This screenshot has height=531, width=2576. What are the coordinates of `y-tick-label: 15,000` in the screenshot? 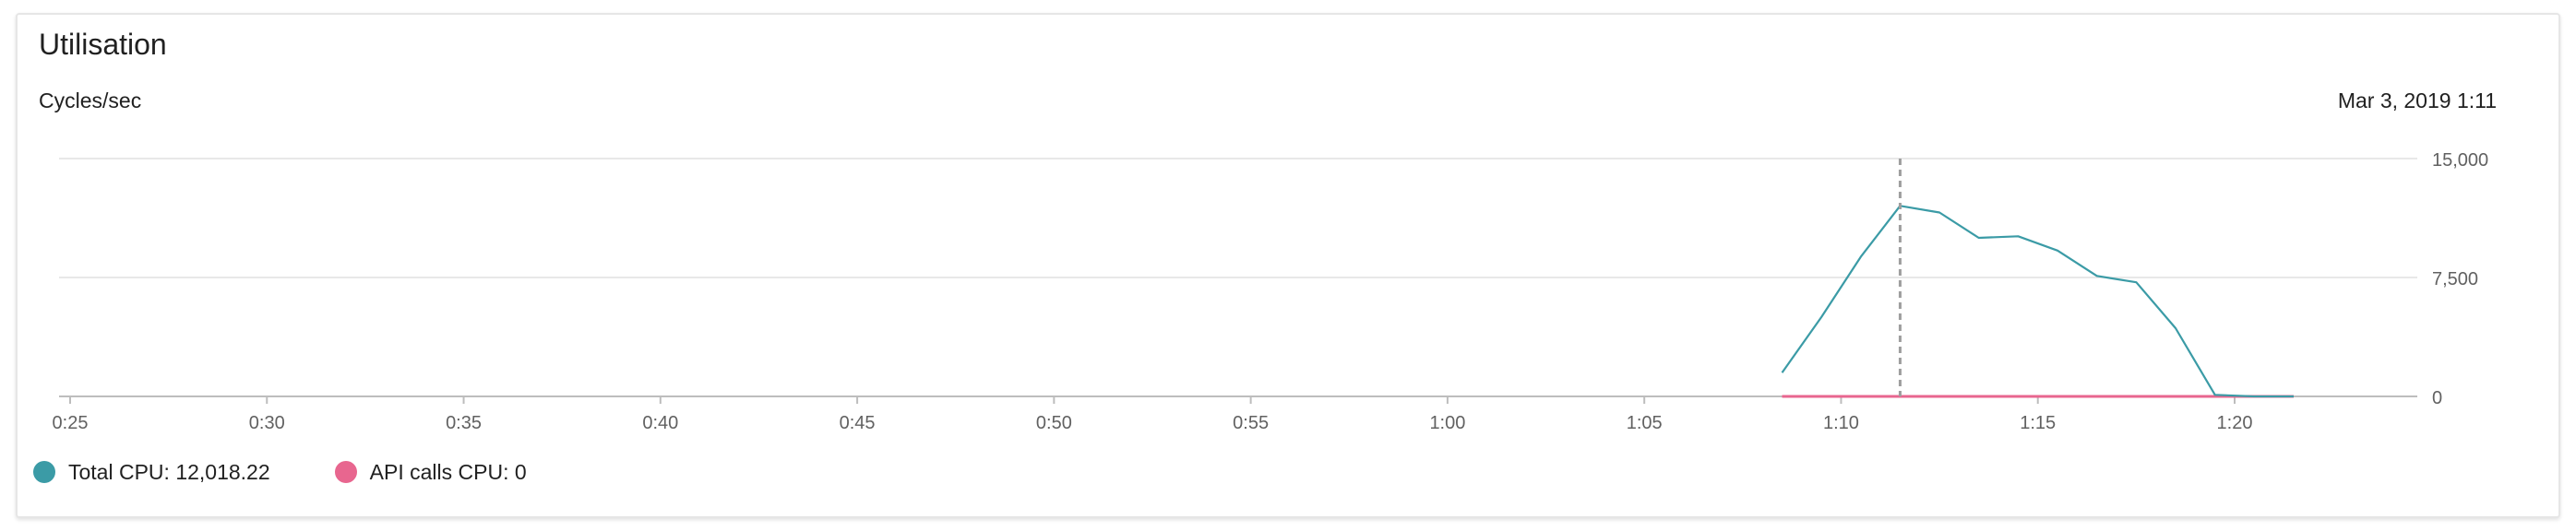 It's located at (2460, 160).